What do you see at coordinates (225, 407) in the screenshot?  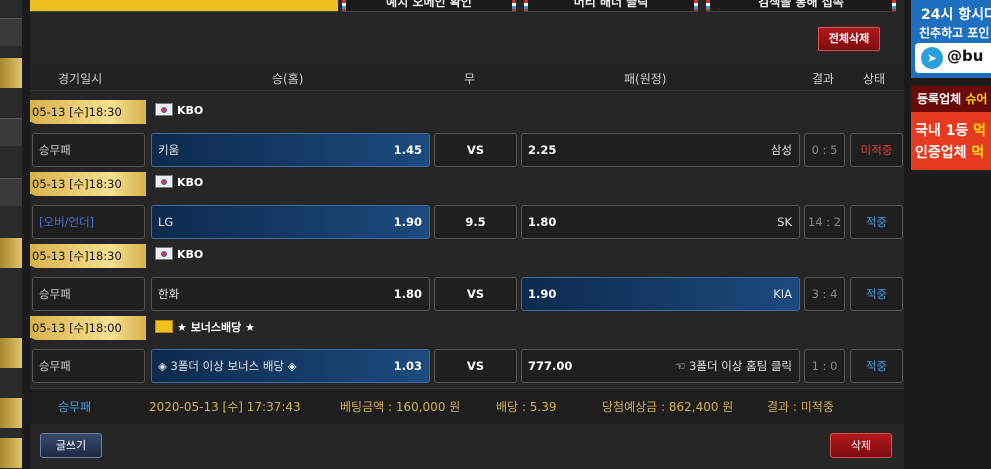 I see `summary-datetime: 2020-05-13 [수] 17:37:43` at bounding box center [225, 407].